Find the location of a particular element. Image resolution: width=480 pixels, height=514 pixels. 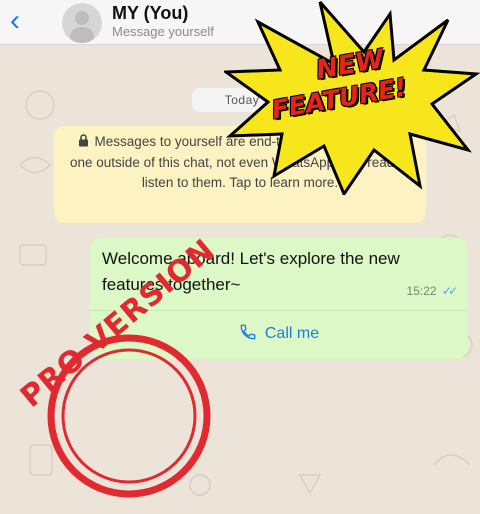

contact-subtitle: Message yourself is located at coordinates (163, 31).